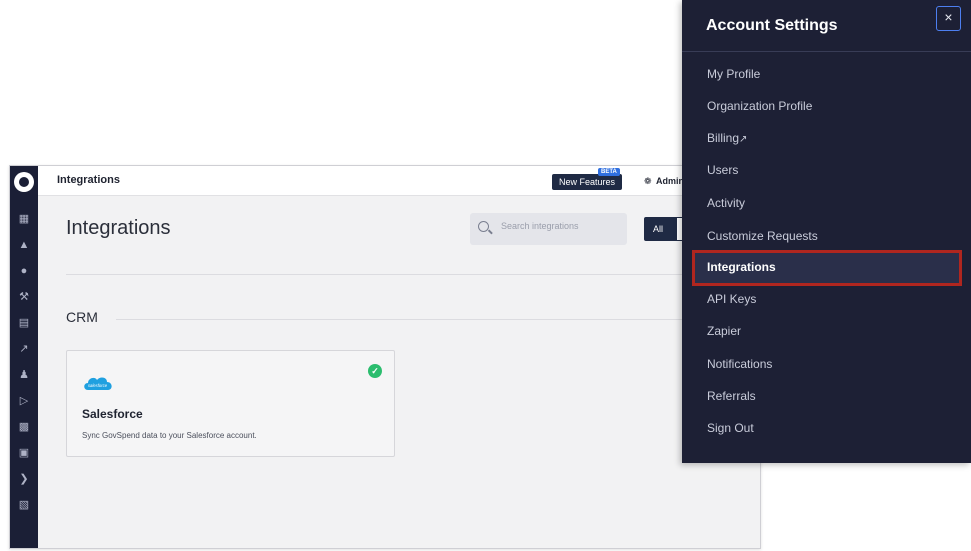  I want to click on menu-item-activity: Activity, so click(726, 203).